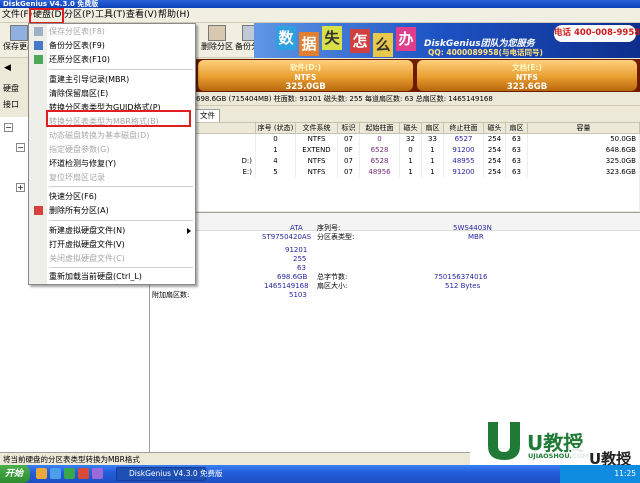  Describe the element at coordinates (207, 115) in the screenshot. I see `tab-files: 文件` at that location.